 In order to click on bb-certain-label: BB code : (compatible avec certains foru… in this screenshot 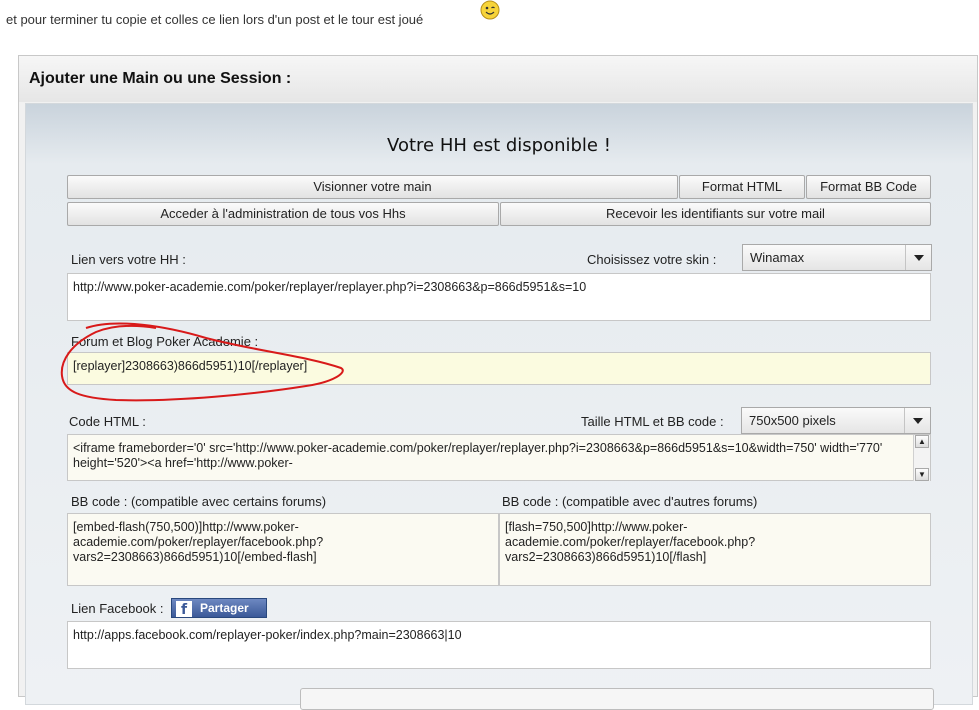, I will do `click(199, 501)`.